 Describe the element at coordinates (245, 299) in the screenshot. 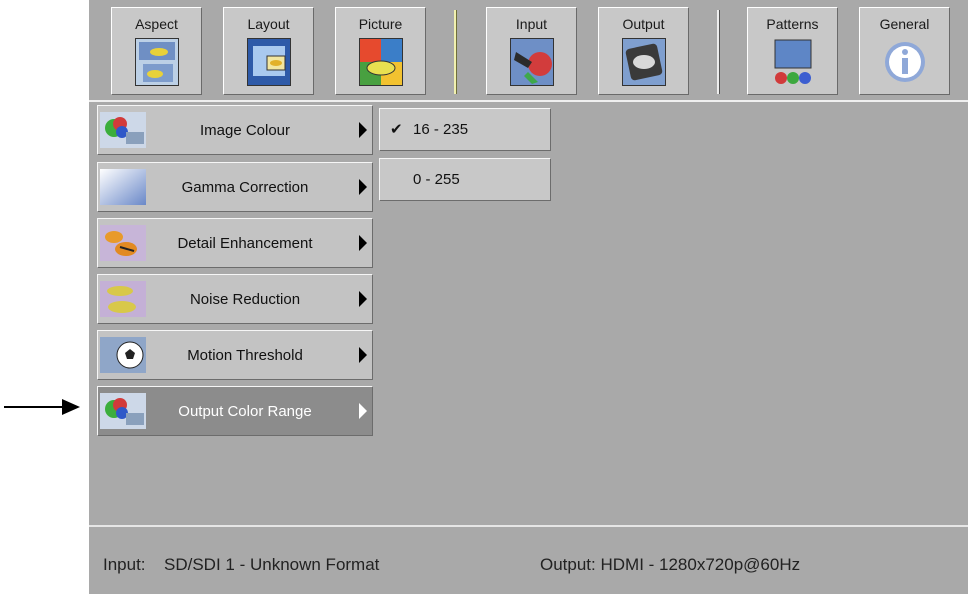

I see `menu-item-label: Noise Reduction` at that location.